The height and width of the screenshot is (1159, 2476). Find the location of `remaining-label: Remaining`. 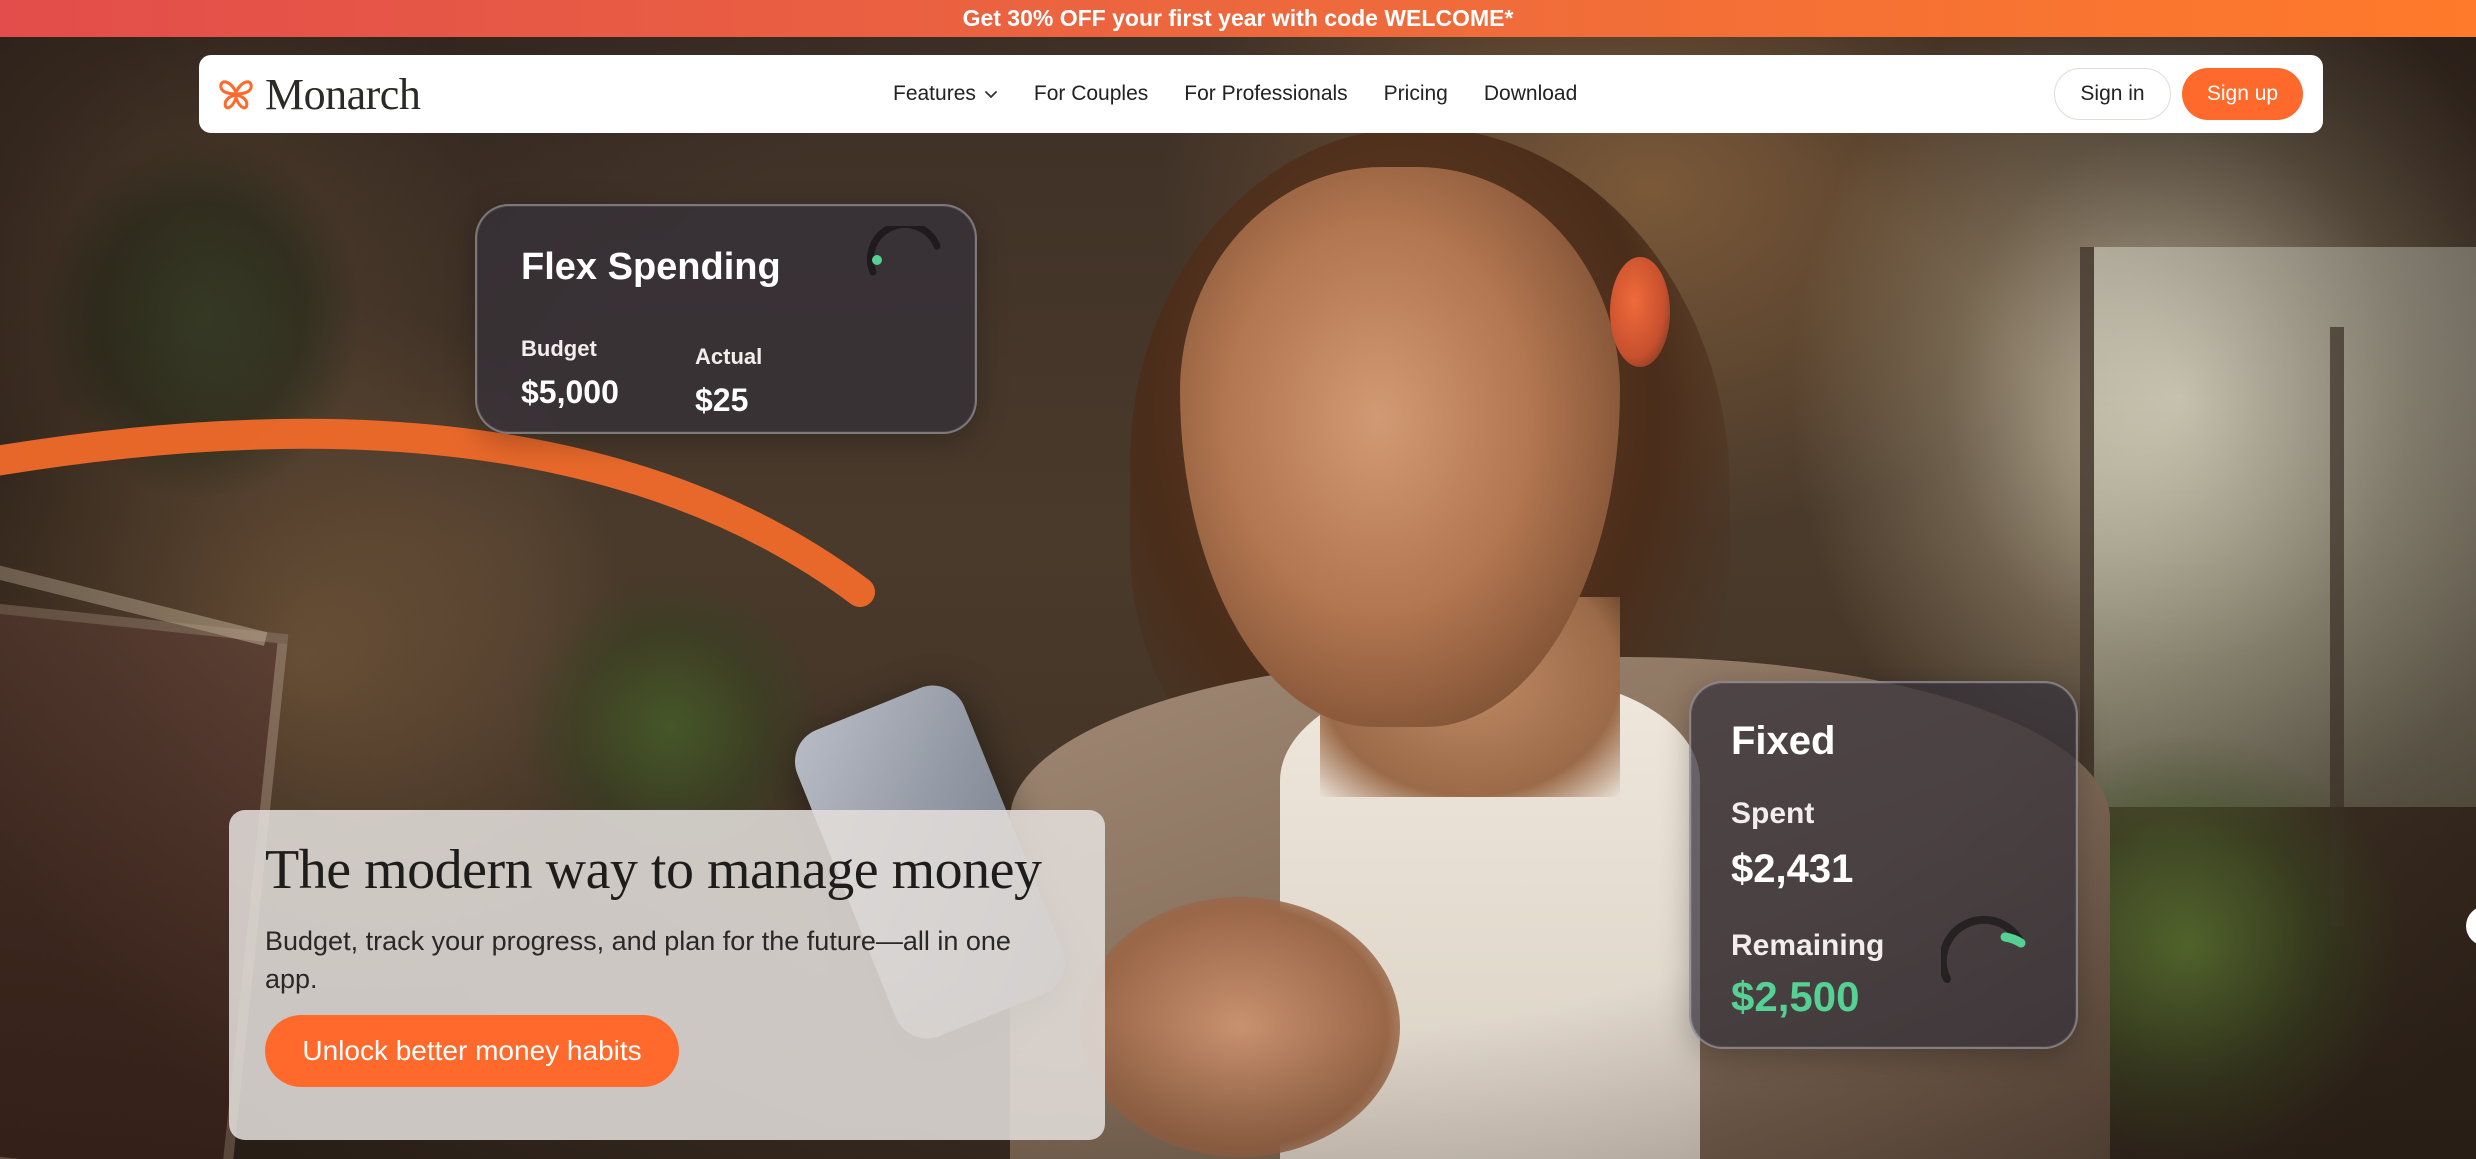

remaining-label: Remaining is located at coordinates (1808, 945).